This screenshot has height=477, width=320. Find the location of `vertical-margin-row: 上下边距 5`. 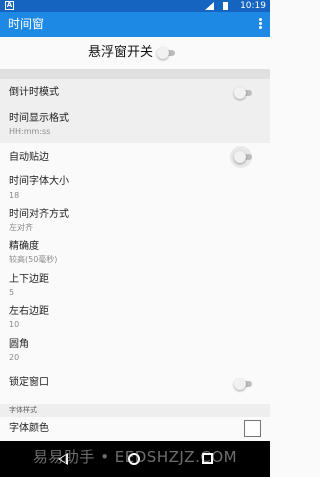

vertical-margin-row: 上下边距 5 is located at coordinates (135, 286).